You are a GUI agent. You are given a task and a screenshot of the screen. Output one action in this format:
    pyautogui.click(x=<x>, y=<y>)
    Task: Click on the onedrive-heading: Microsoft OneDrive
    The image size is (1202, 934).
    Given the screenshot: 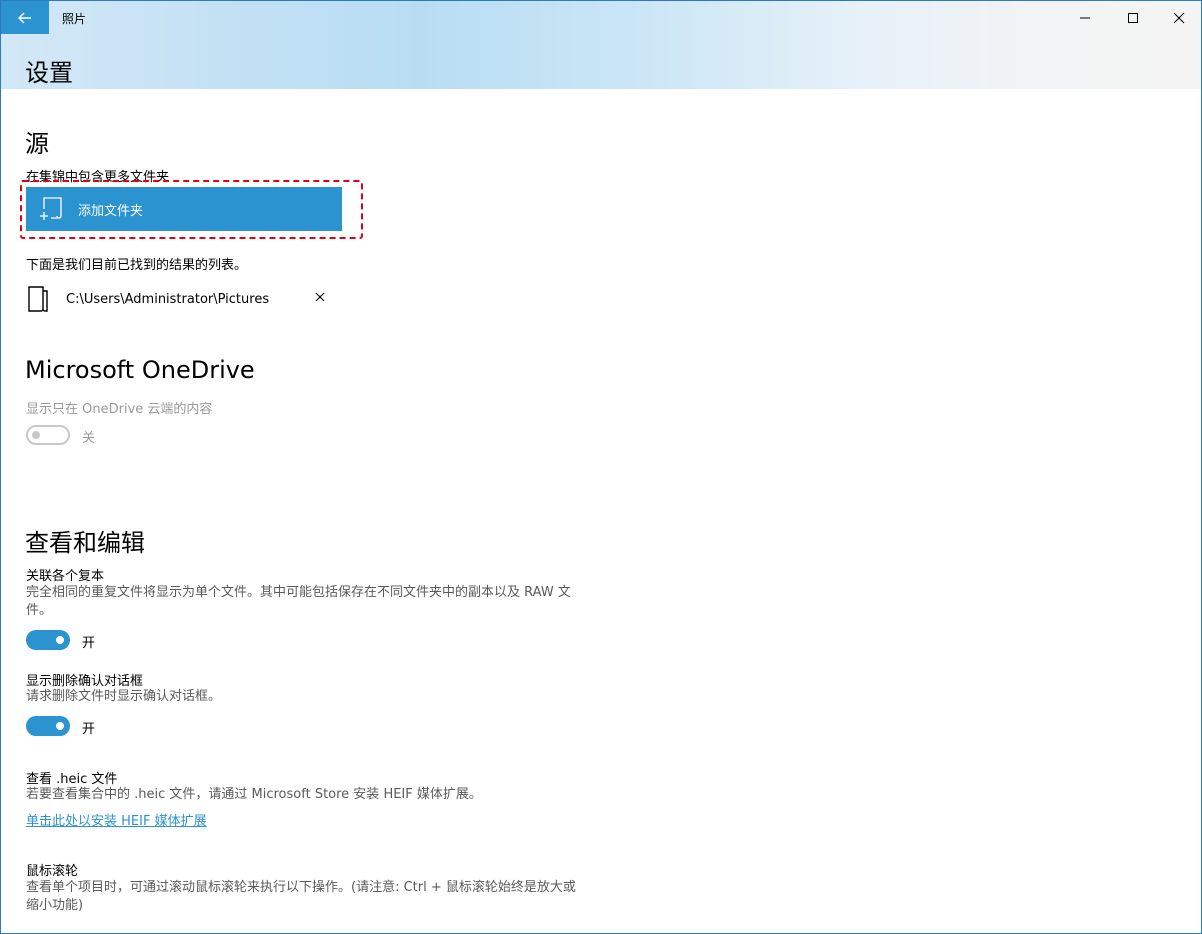 What is the action you would take?
    pyautogui.click(x=140, y=370)
    